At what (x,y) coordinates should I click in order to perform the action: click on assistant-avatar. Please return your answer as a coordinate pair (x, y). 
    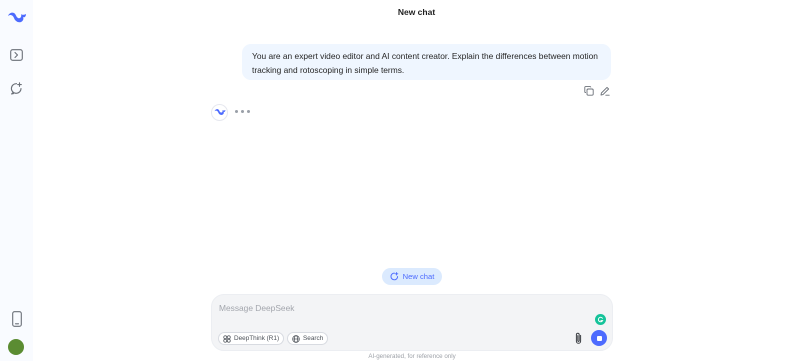
    Looking at the image, I should click on (219, 112).